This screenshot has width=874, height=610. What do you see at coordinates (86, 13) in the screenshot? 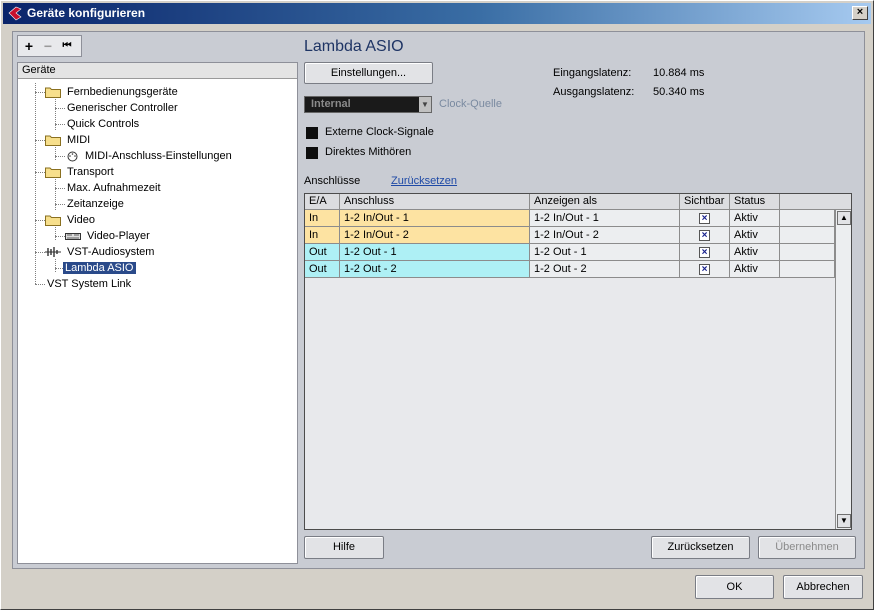
I see `window-title: Geräte konfigurieren` at bounding box center [86, 13].